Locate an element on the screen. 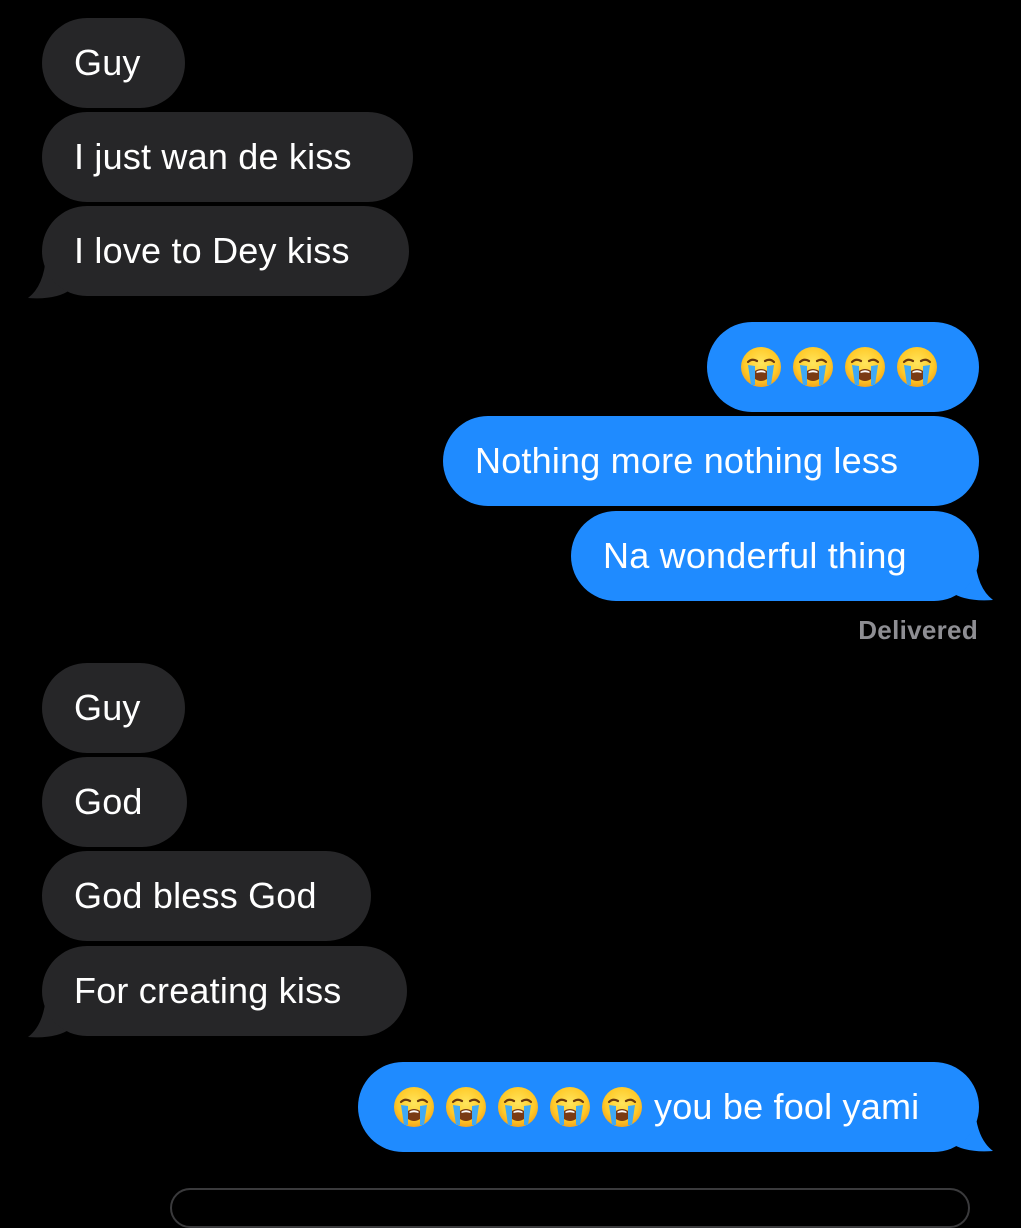 This screenshot has width=1021, height=1228. message-text: God is located at coordinates (108, 801).